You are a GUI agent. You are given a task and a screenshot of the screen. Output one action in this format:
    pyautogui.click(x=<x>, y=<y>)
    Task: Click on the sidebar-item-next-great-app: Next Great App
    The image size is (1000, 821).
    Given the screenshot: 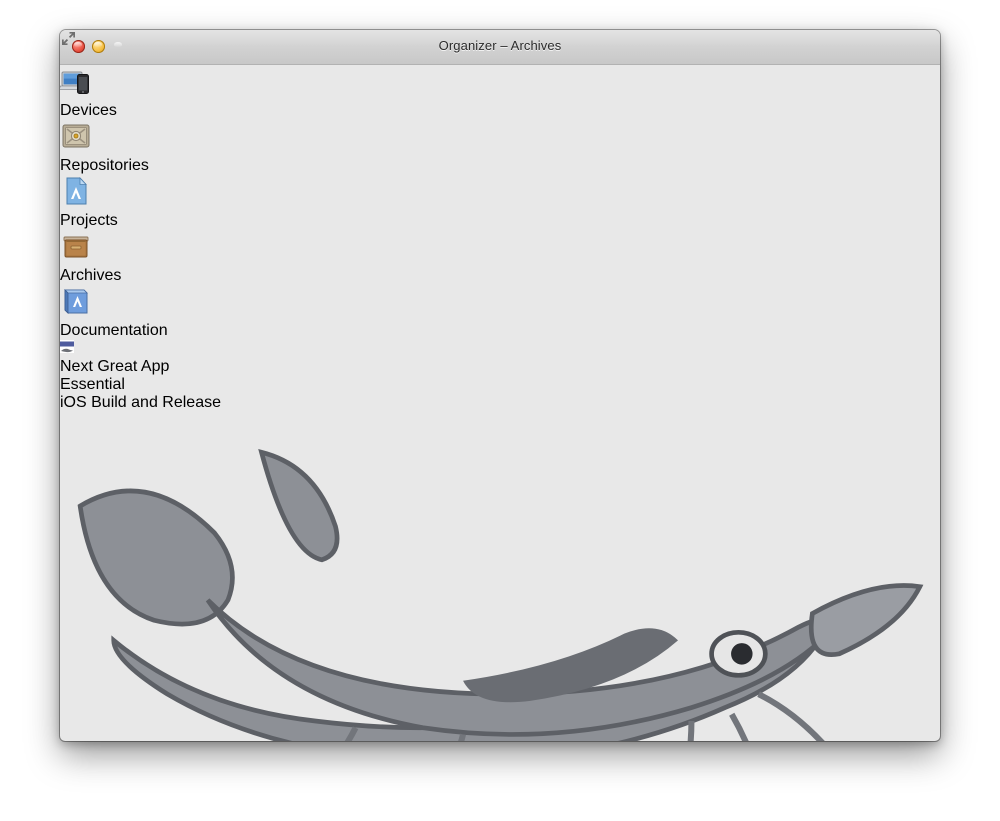 What is the action you would take?
    pyautogui.click(x=500, y=358)
    